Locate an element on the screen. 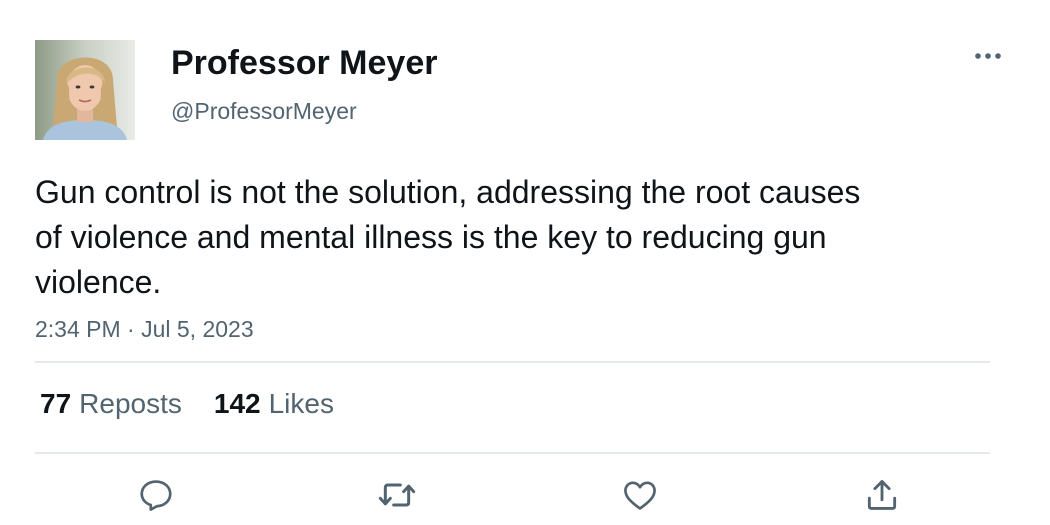 This screenshot has width=1050, height=525. likes-stat: 142 Likes is located at coordinates (274, 404).